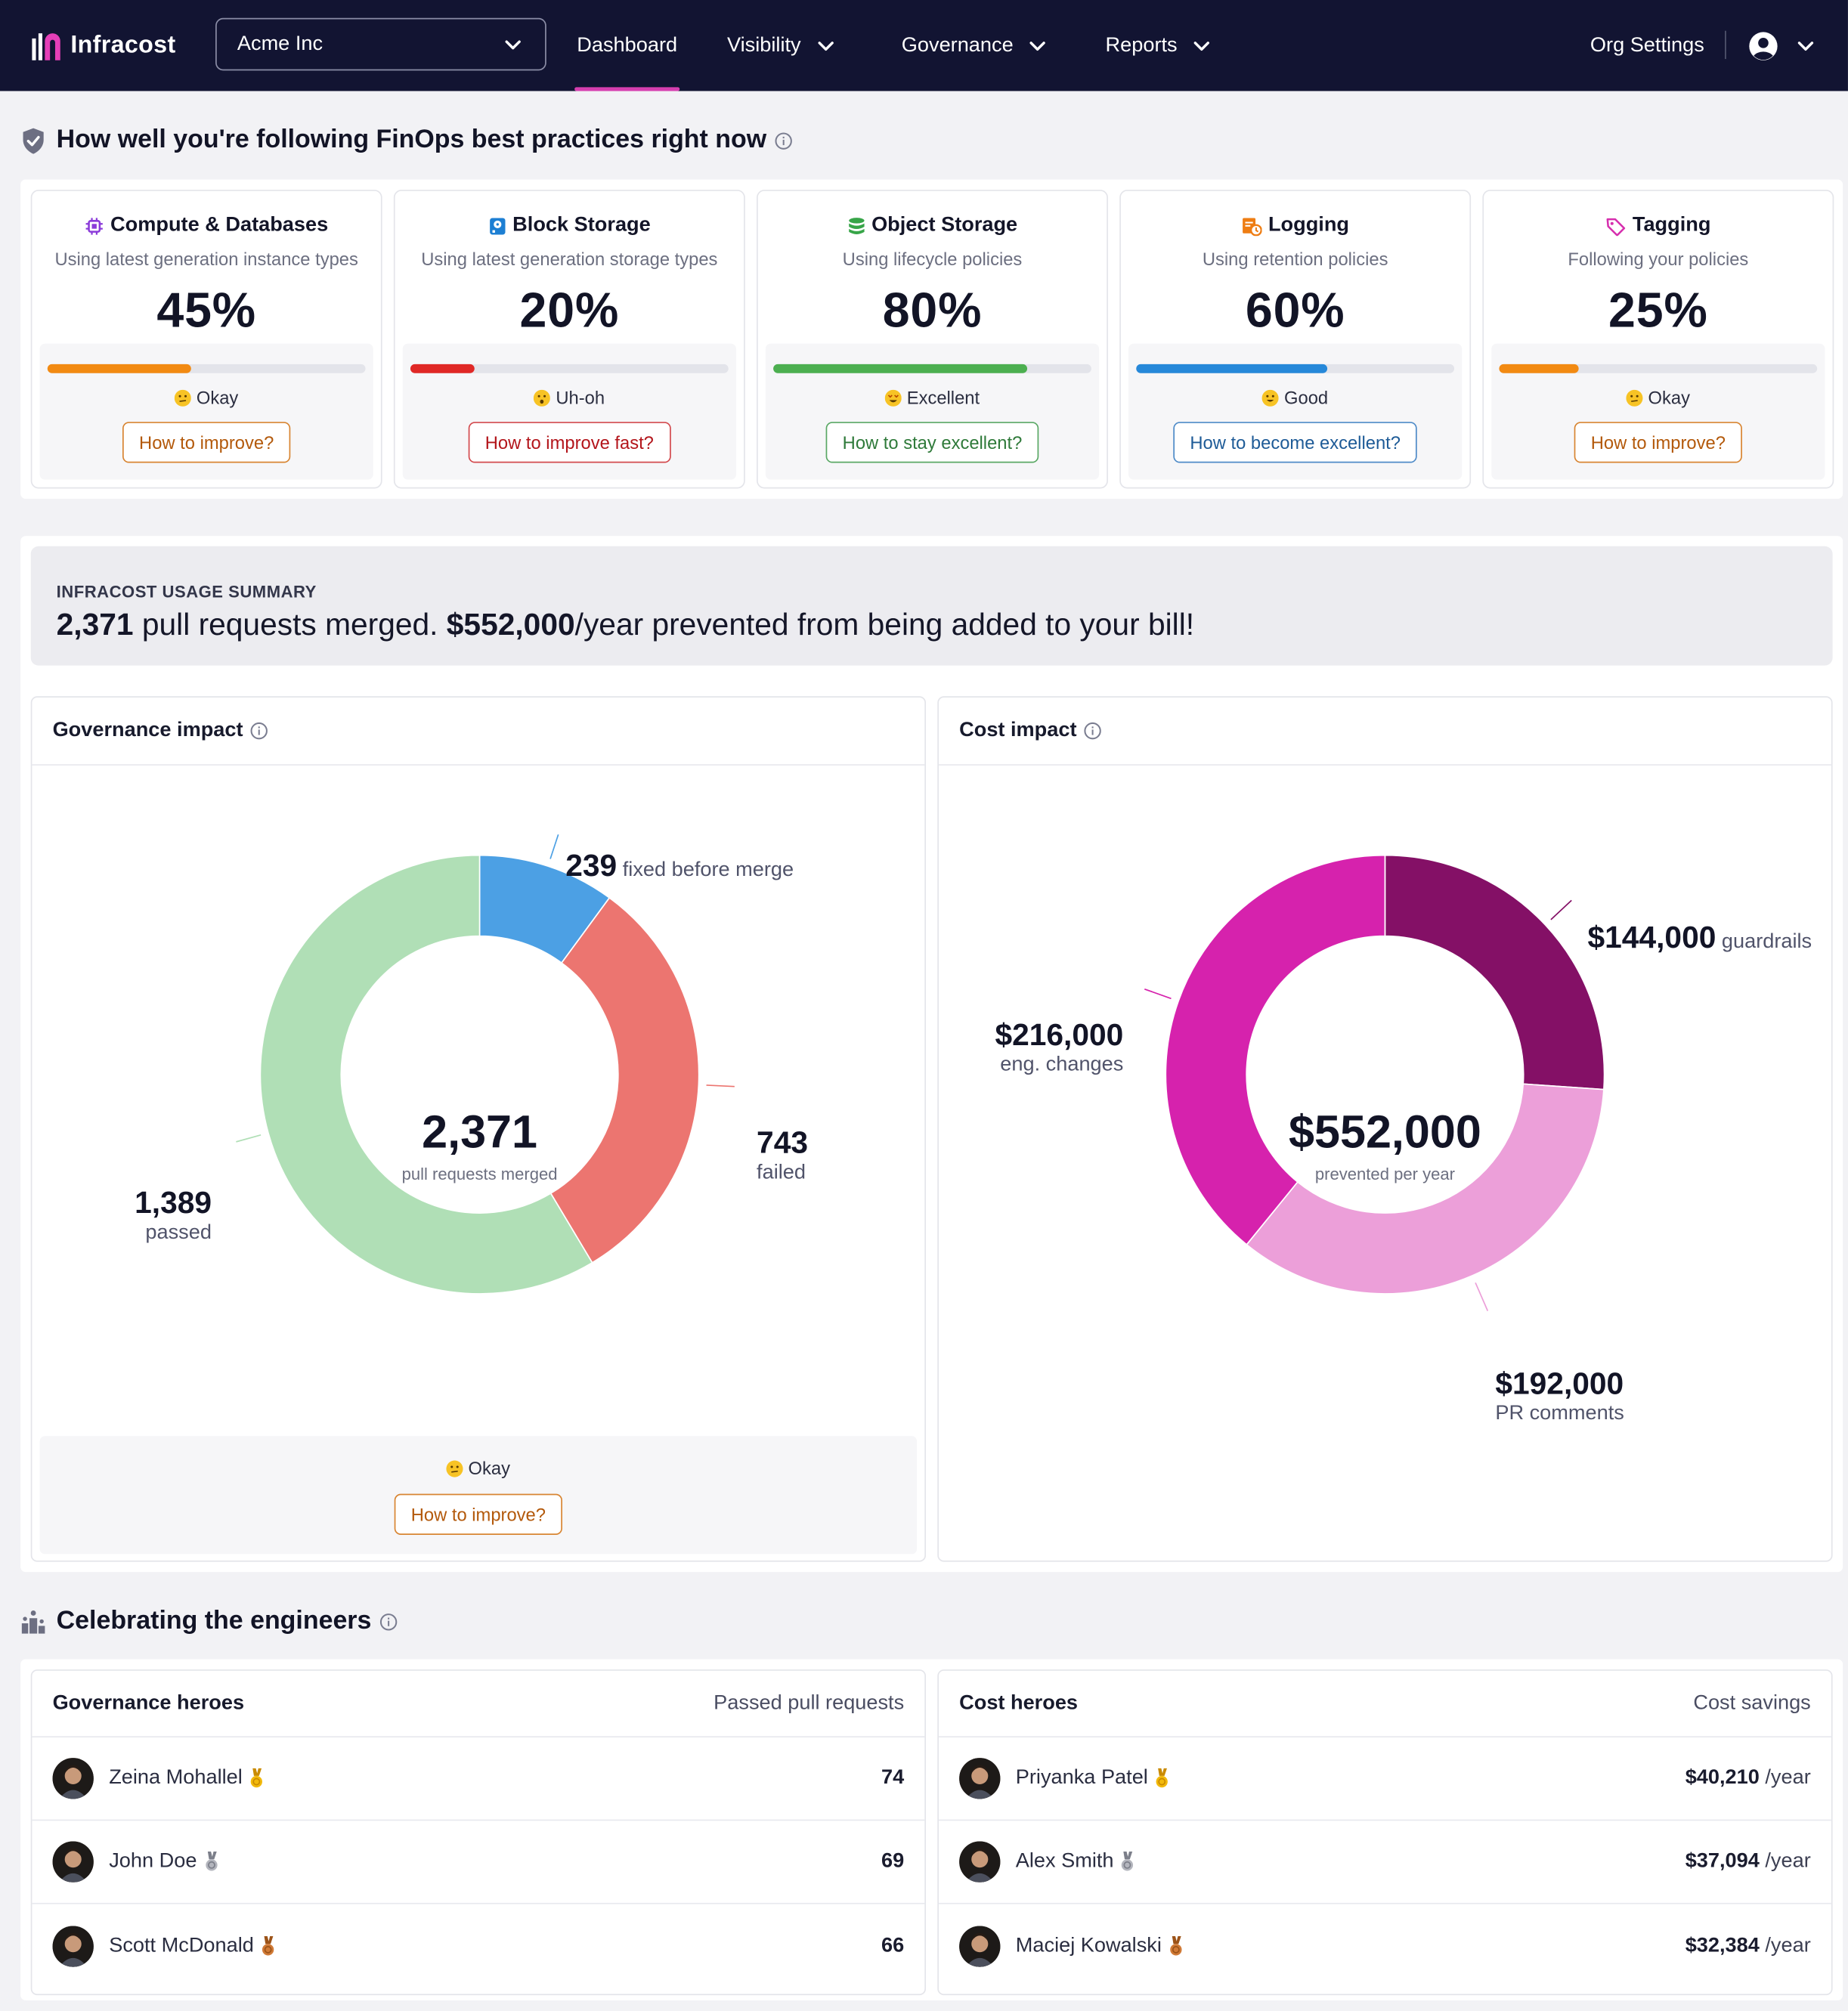  What do you see at coordinates (624, 1080) in the screenshot?
I see `governance-slice-failed` at bounding box center [624, 1080].